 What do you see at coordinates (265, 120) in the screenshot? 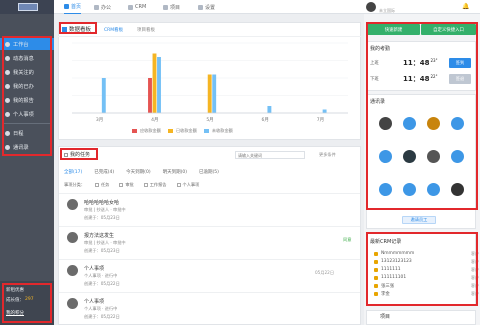
I see `x-tick-label: 6月` at bounding box center [265, 120].